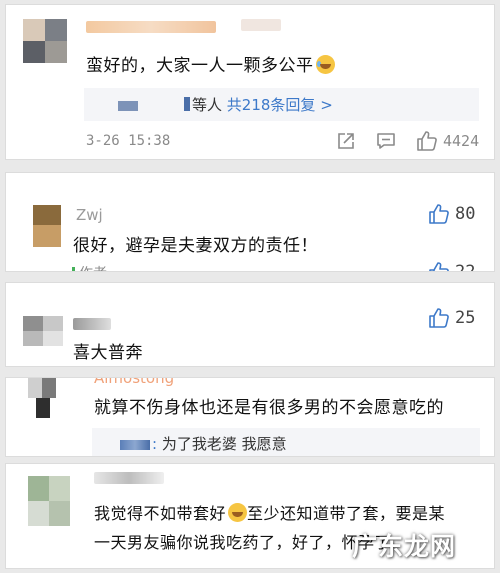  I want to click on comment-text: 很好，避孕是夫妻双方的责任！, so click(195, 246).